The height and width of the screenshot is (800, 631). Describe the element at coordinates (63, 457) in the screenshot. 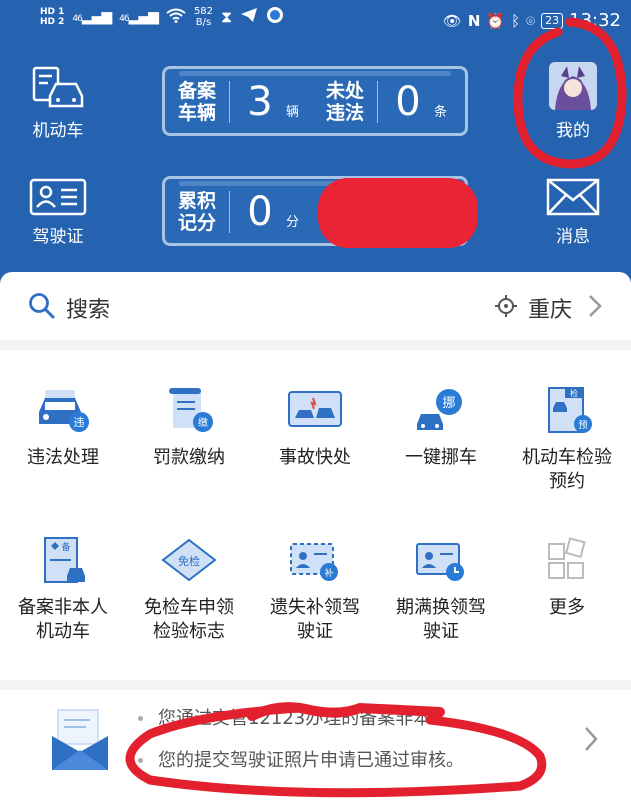

I see `service-label: 违法处理` at that location.